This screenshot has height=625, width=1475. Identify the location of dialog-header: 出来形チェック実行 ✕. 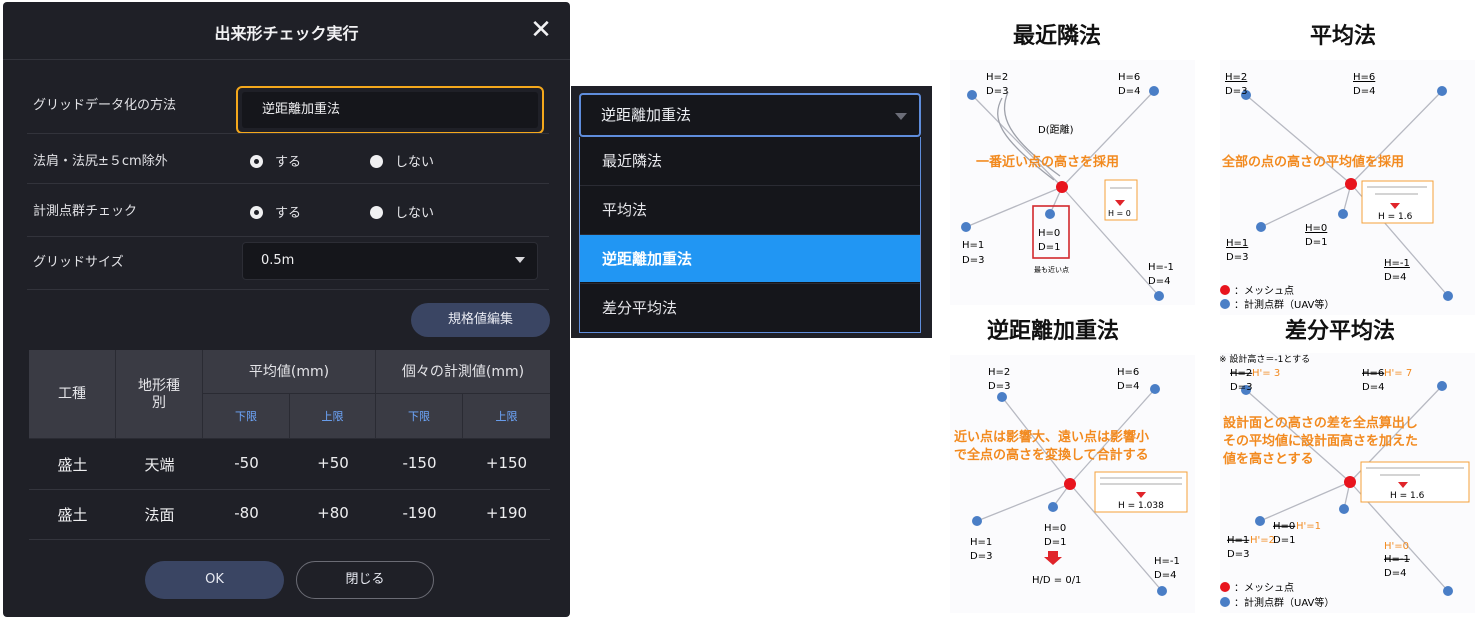
(286, 31).